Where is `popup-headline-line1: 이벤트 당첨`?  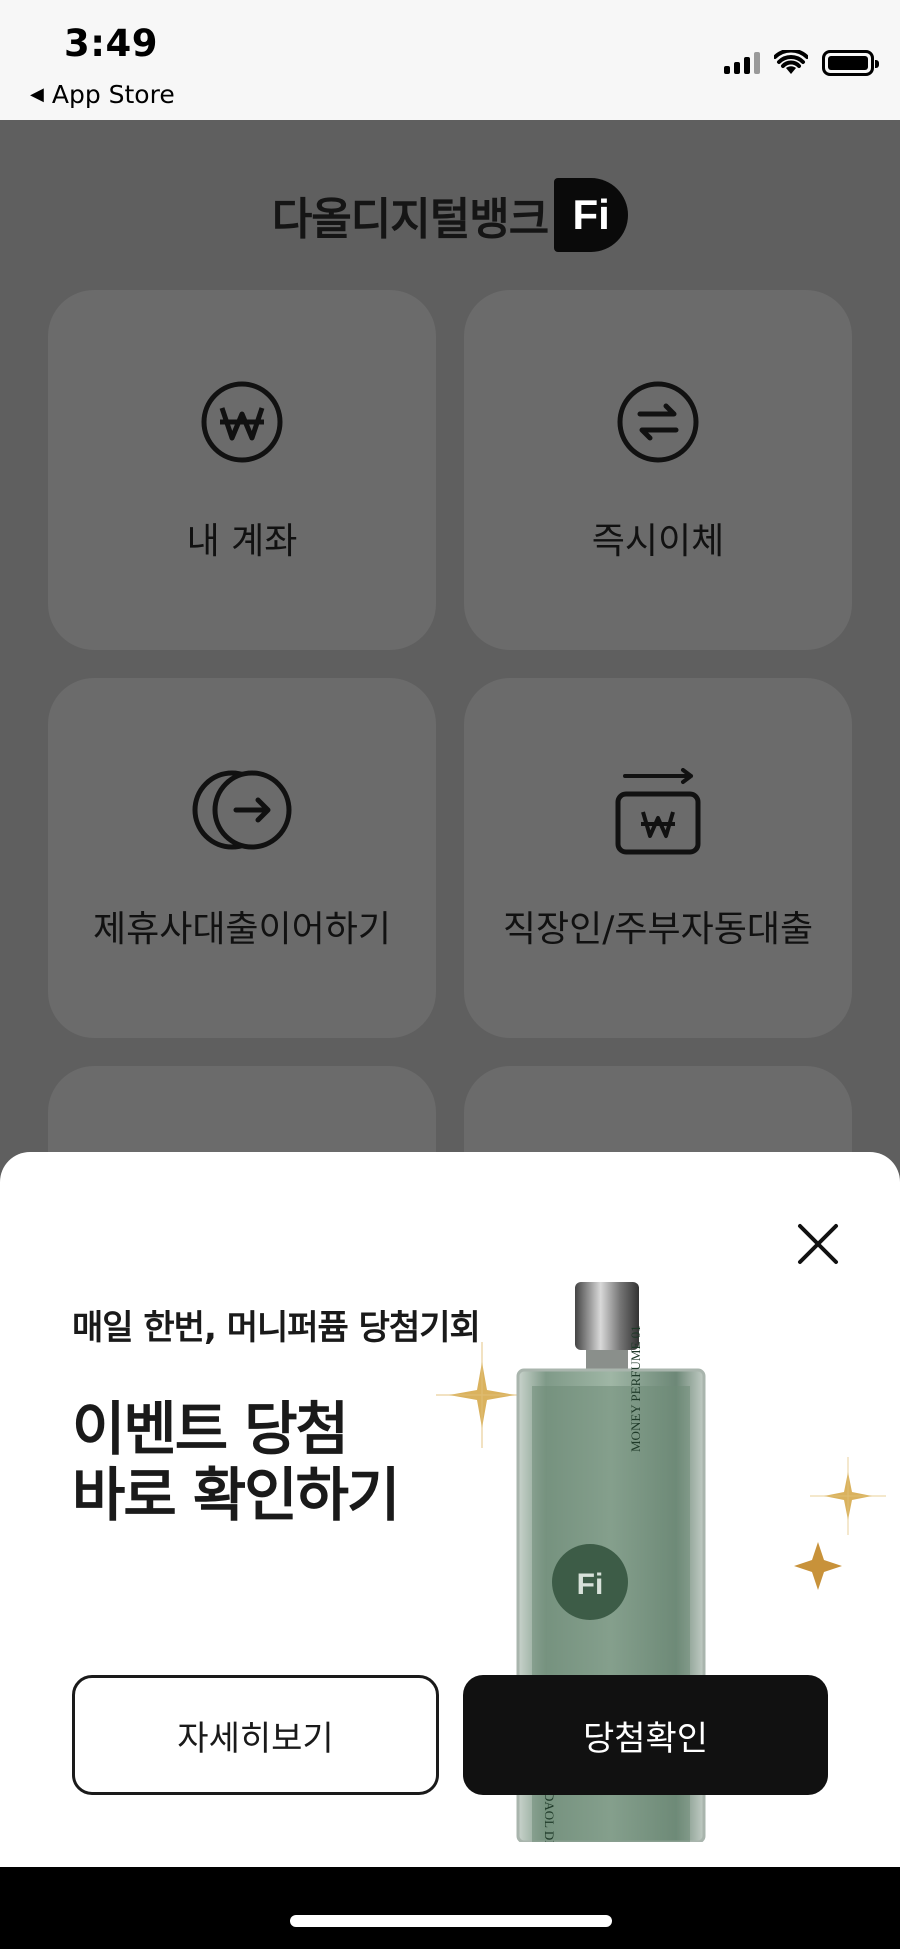
popup-headline-line1: 이벤트 당첨 is located at coordinates (210, 1429).